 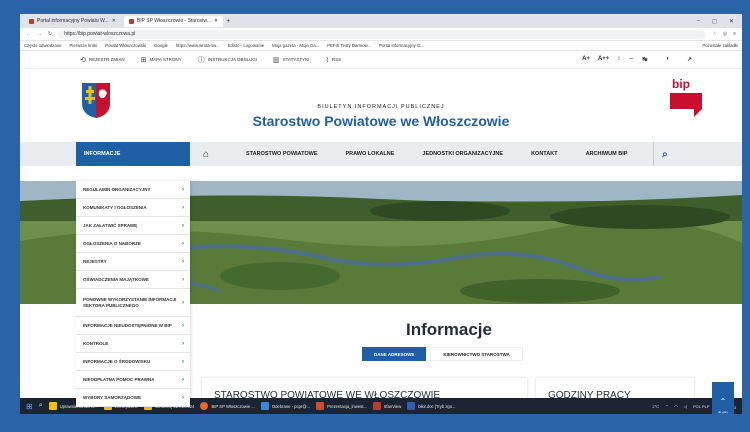 What do you see at coordinates (720, 45) in the screenshot?
I see `other-bookmarks: Pozostałe zakładki` at bounding box center [720, 45].